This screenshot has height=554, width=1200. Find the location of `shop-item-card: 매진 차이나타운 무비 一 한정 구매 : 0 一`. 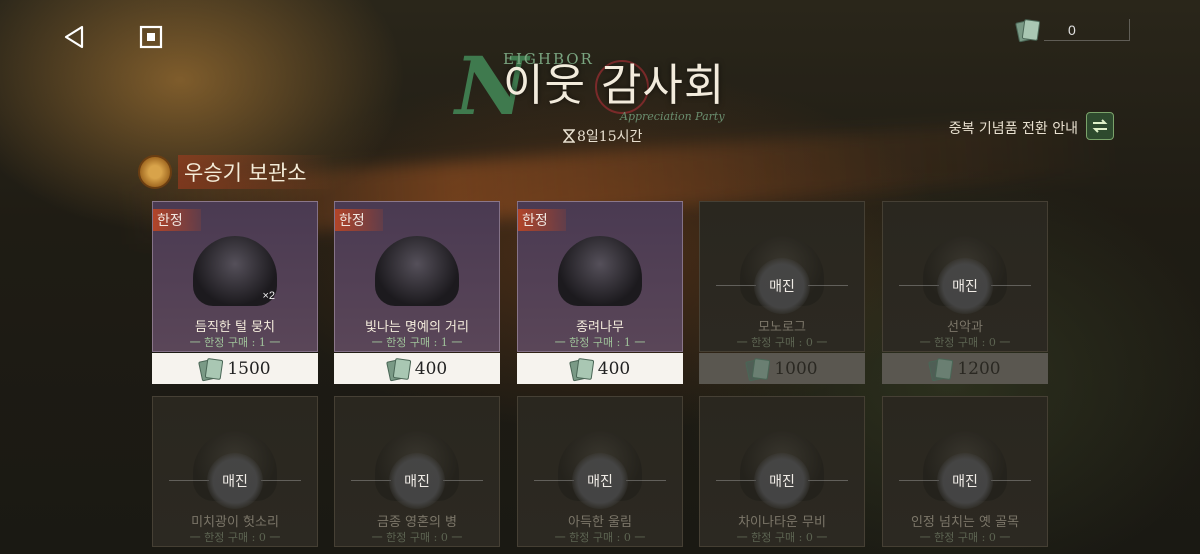

shop-item-card: 매진 차이나타운 무비 一 한정 구매 : 0 一 is located at coordinates (782, 475).